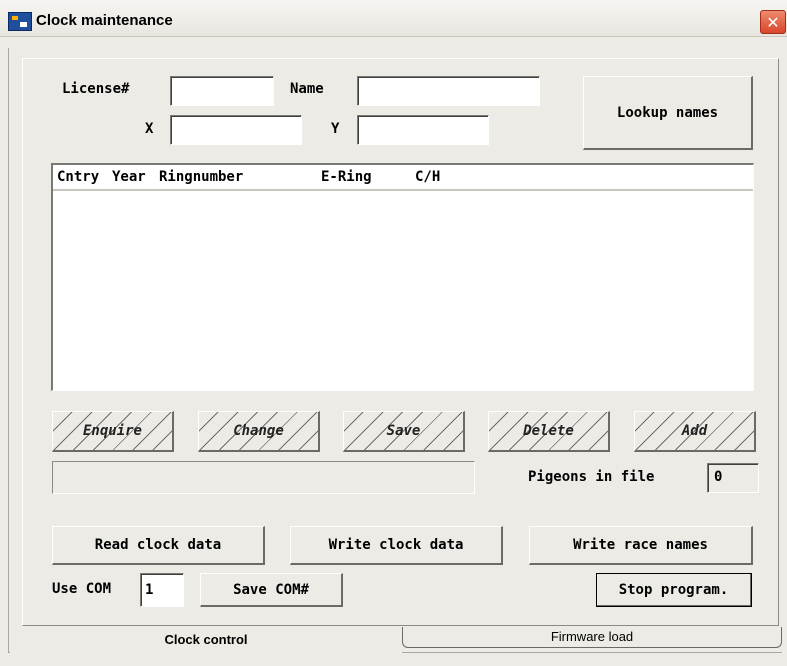  I want to click on stop-program-button: Stop program., so click(674, 590).